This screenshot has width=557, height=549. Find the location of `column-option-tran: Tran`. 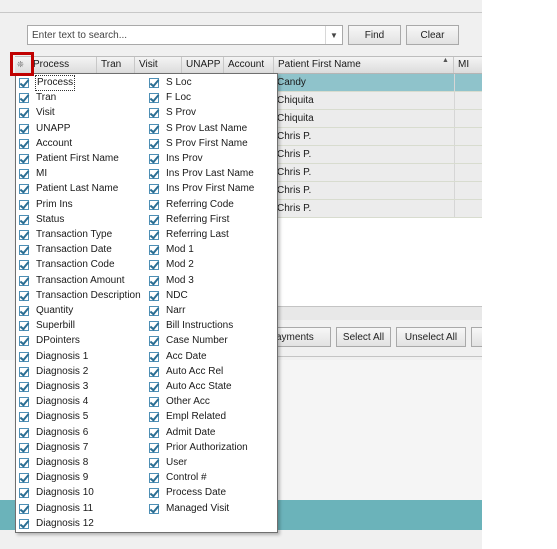

column-option-tran: Tran is located at coordinates (37, 98).